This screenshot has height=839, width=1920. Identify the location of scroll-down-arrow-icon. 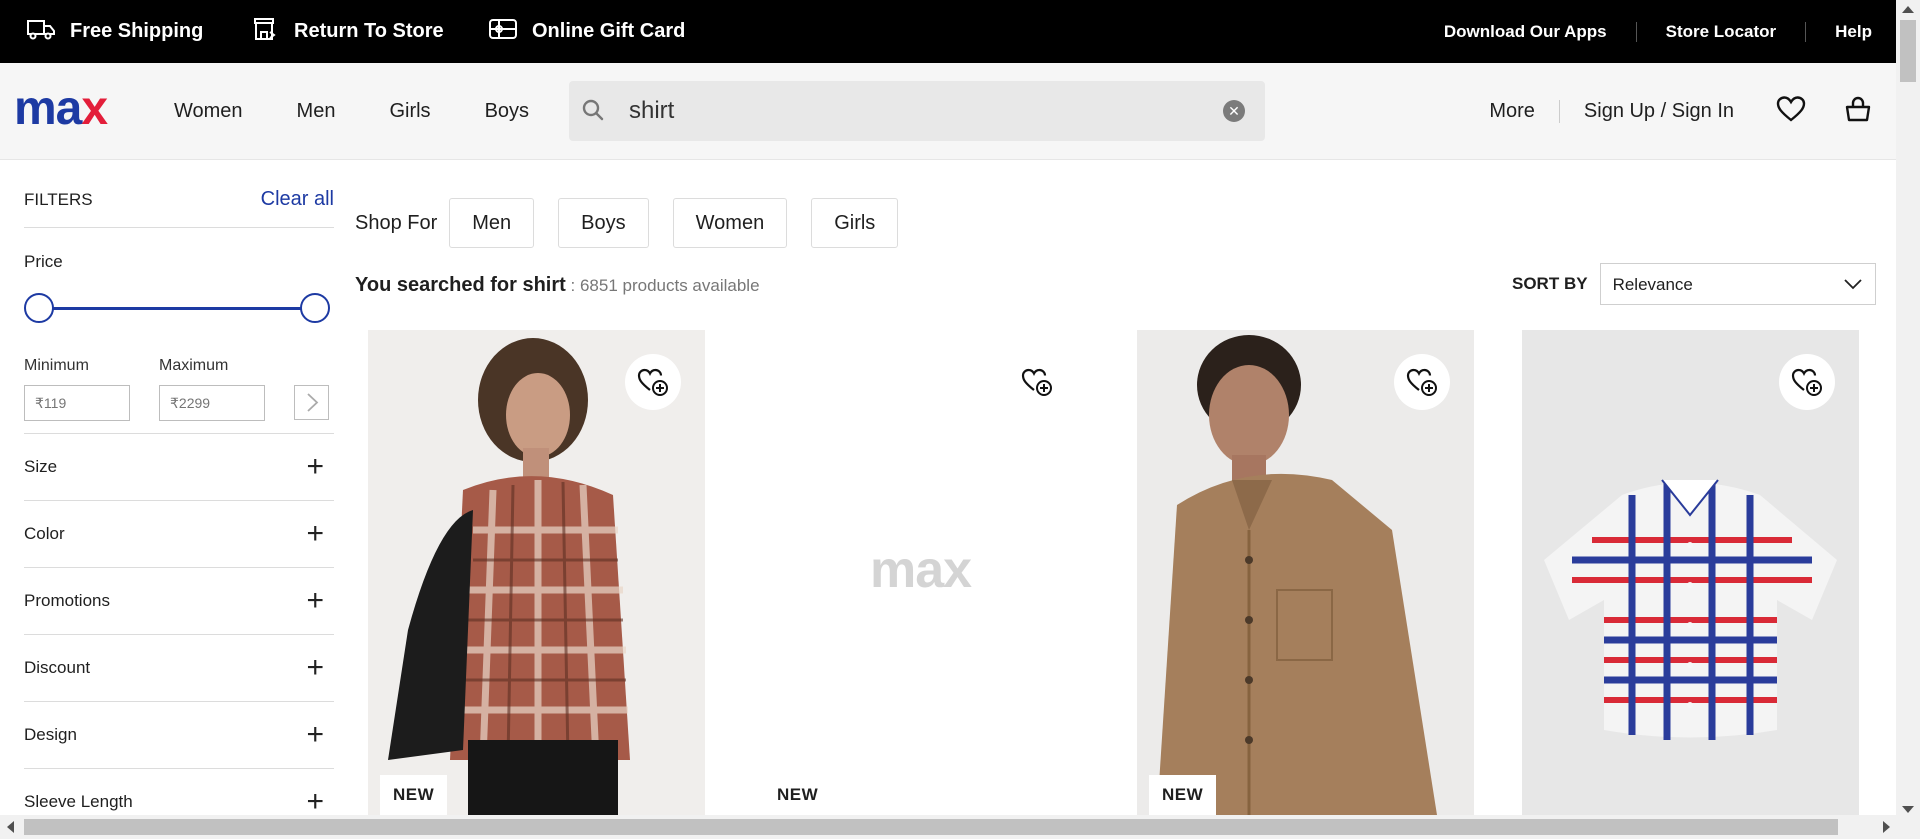
(1908, 809).